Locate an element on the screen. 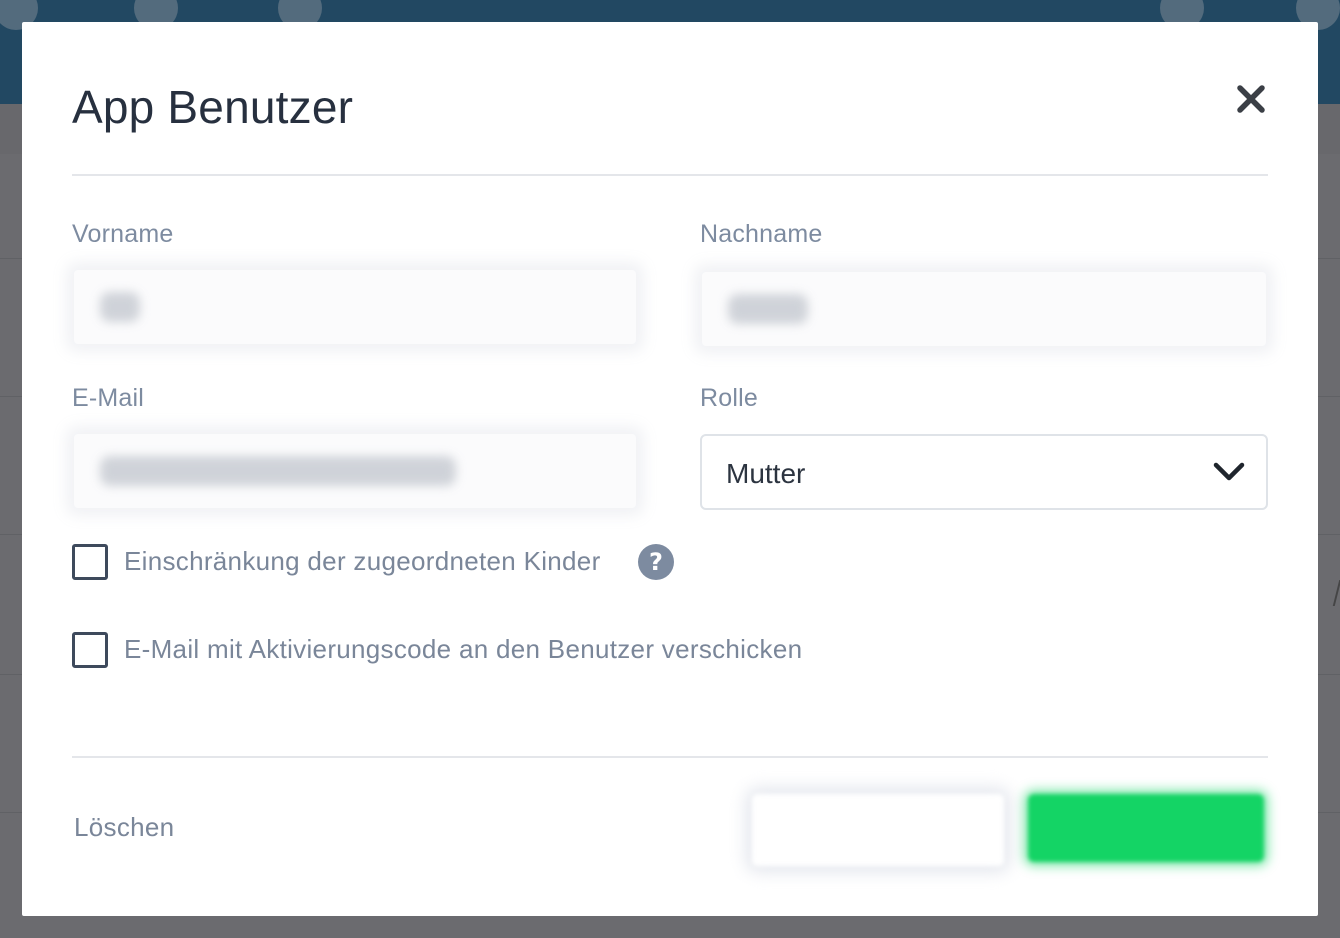 The image size is (1340, 938). email-value-redacted is located at coordinates (278, 471).